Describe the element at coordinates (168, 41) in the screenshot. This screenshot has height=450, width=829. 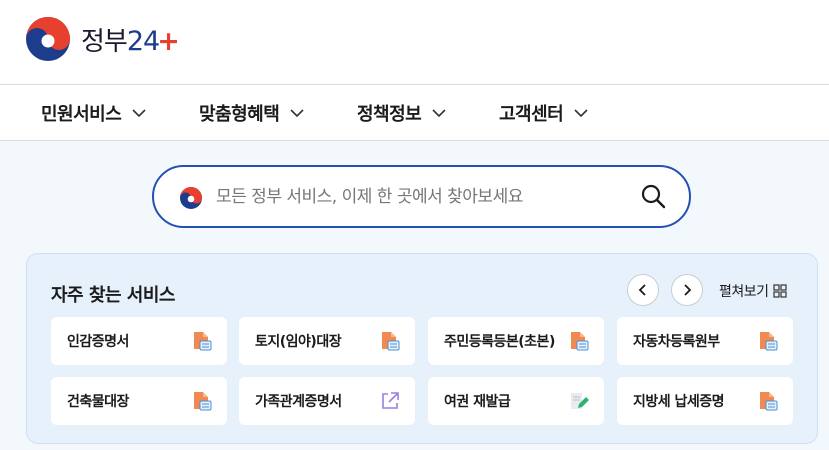
I see `logo-plus: +` at that location.